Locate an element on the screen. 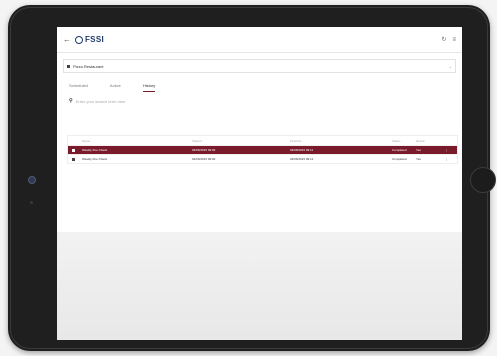 Image resolution: width=497 pixels, height=356 pixels. home-button is located at coordinates (483, 180).